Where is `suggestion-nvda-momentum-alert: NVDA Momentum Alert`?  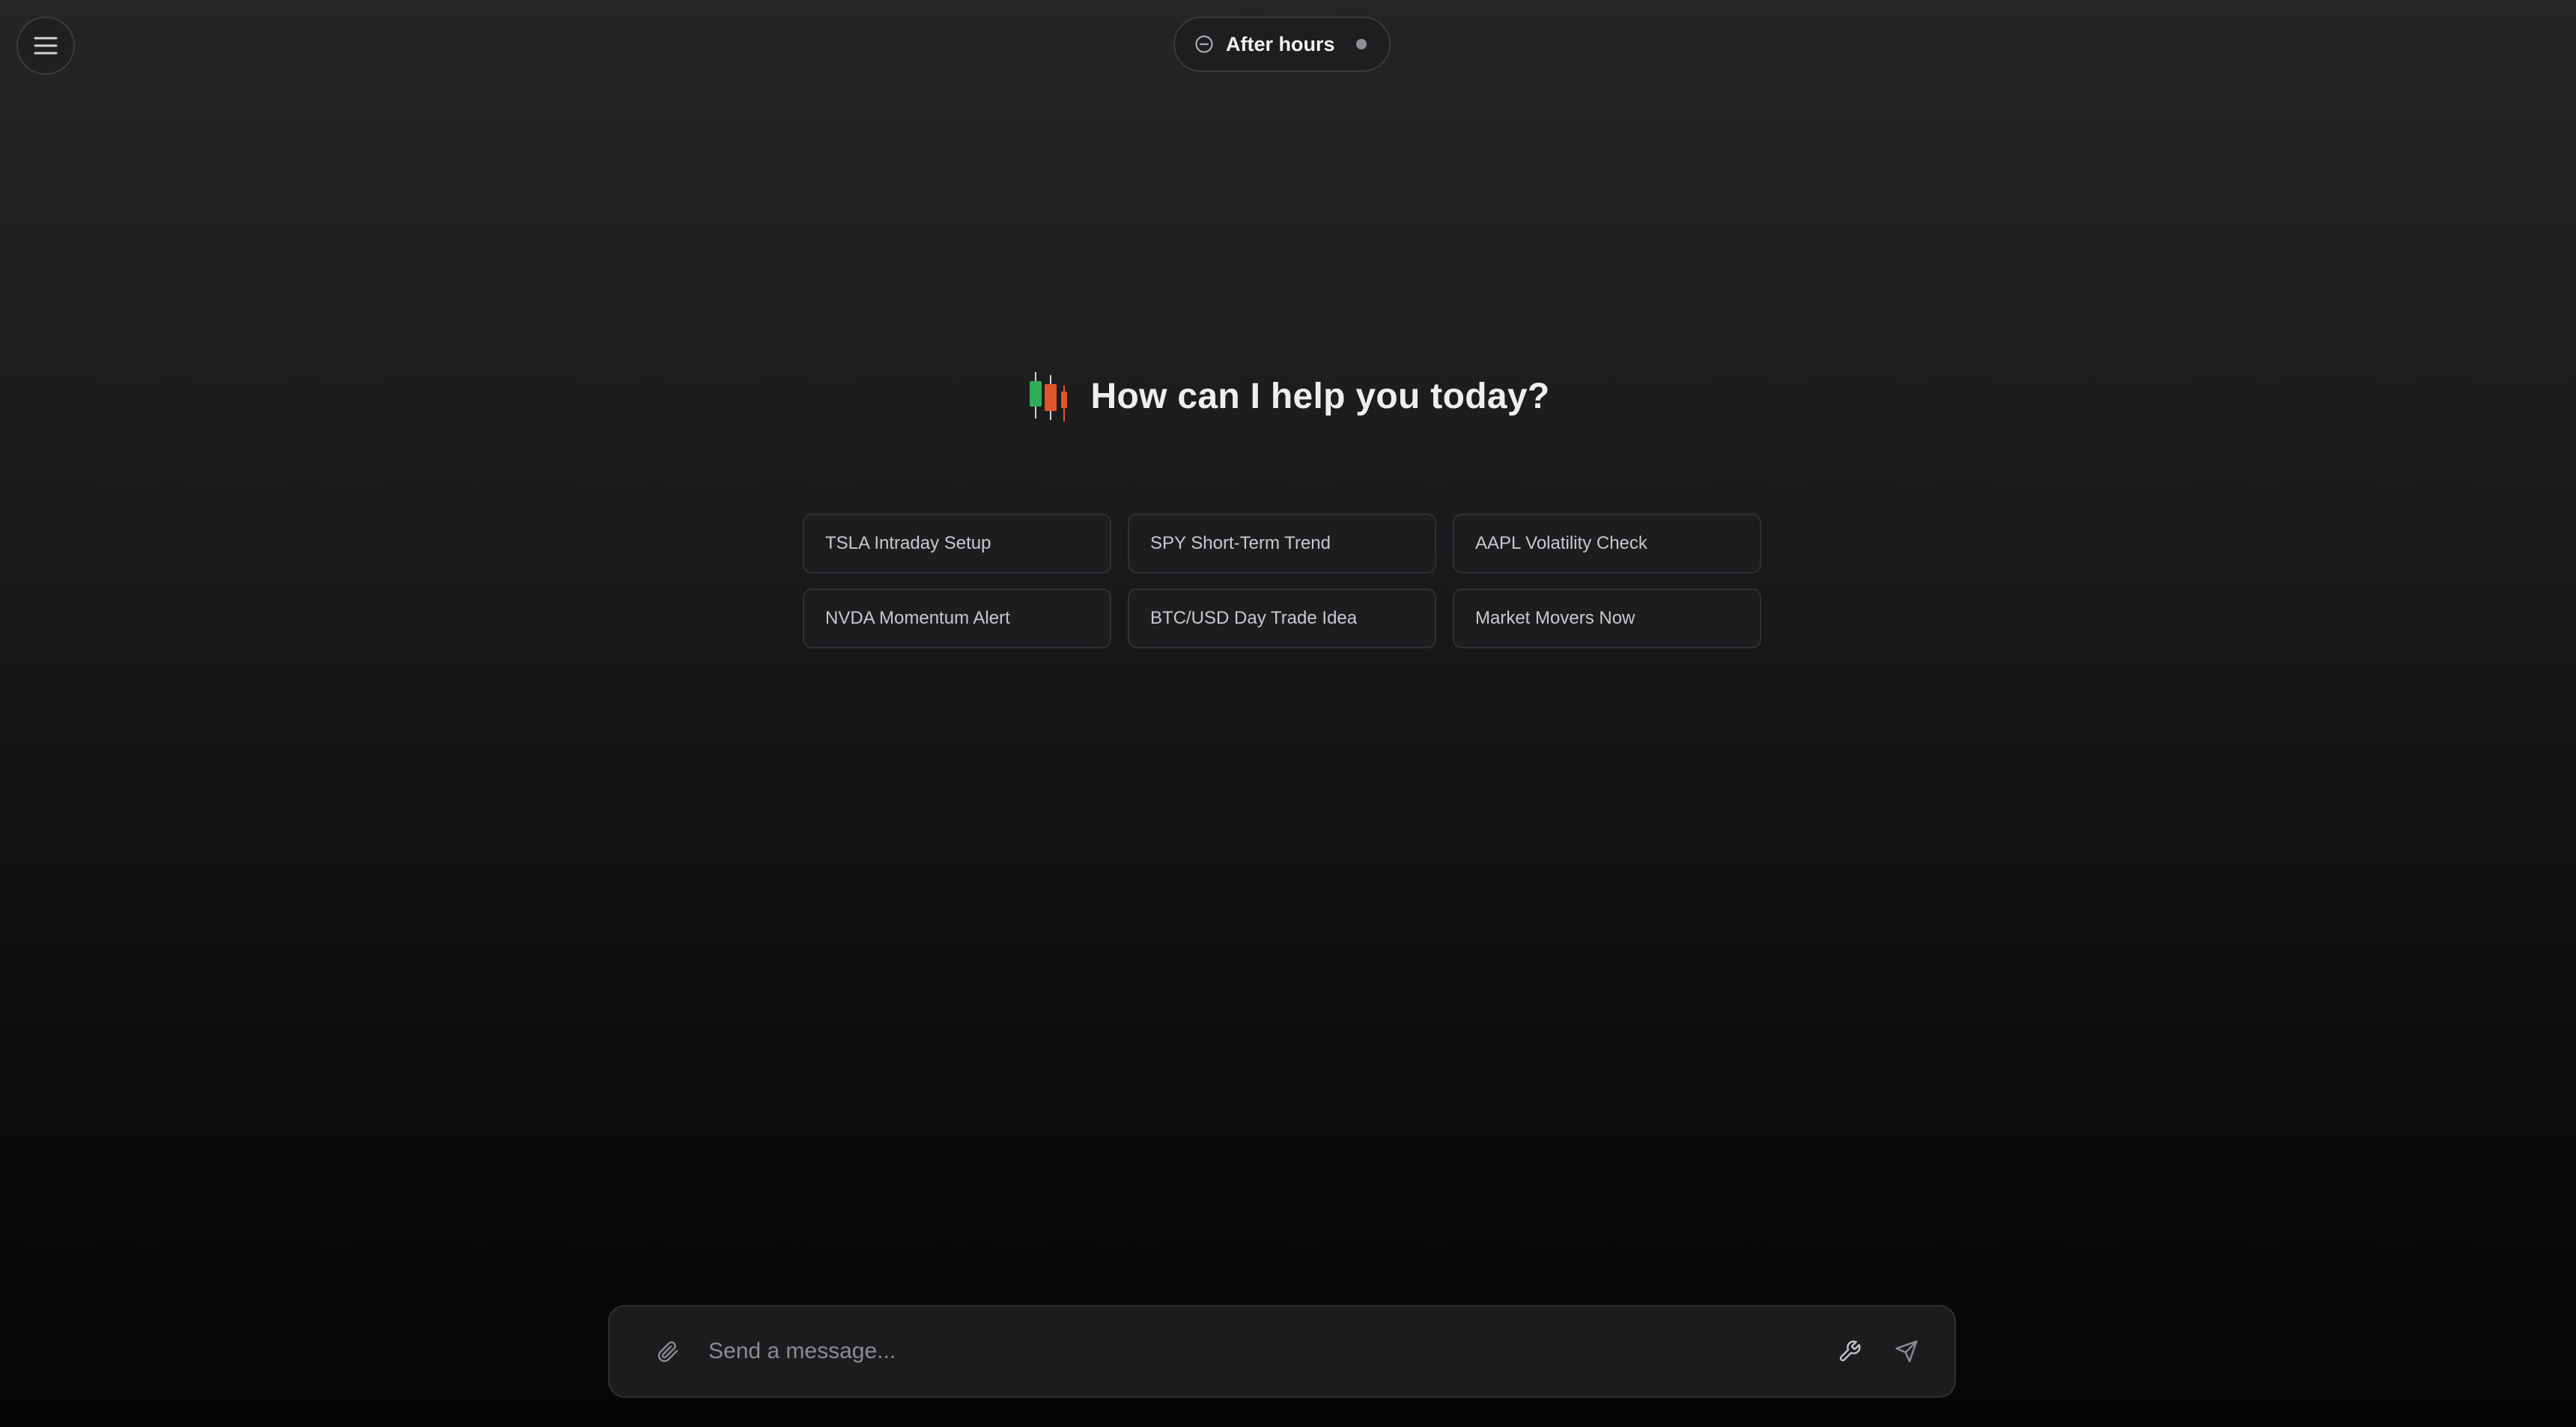
suggestion-nvda-momentum-alert: NVDA Momentum Alert is located at coordinates (957, 618).